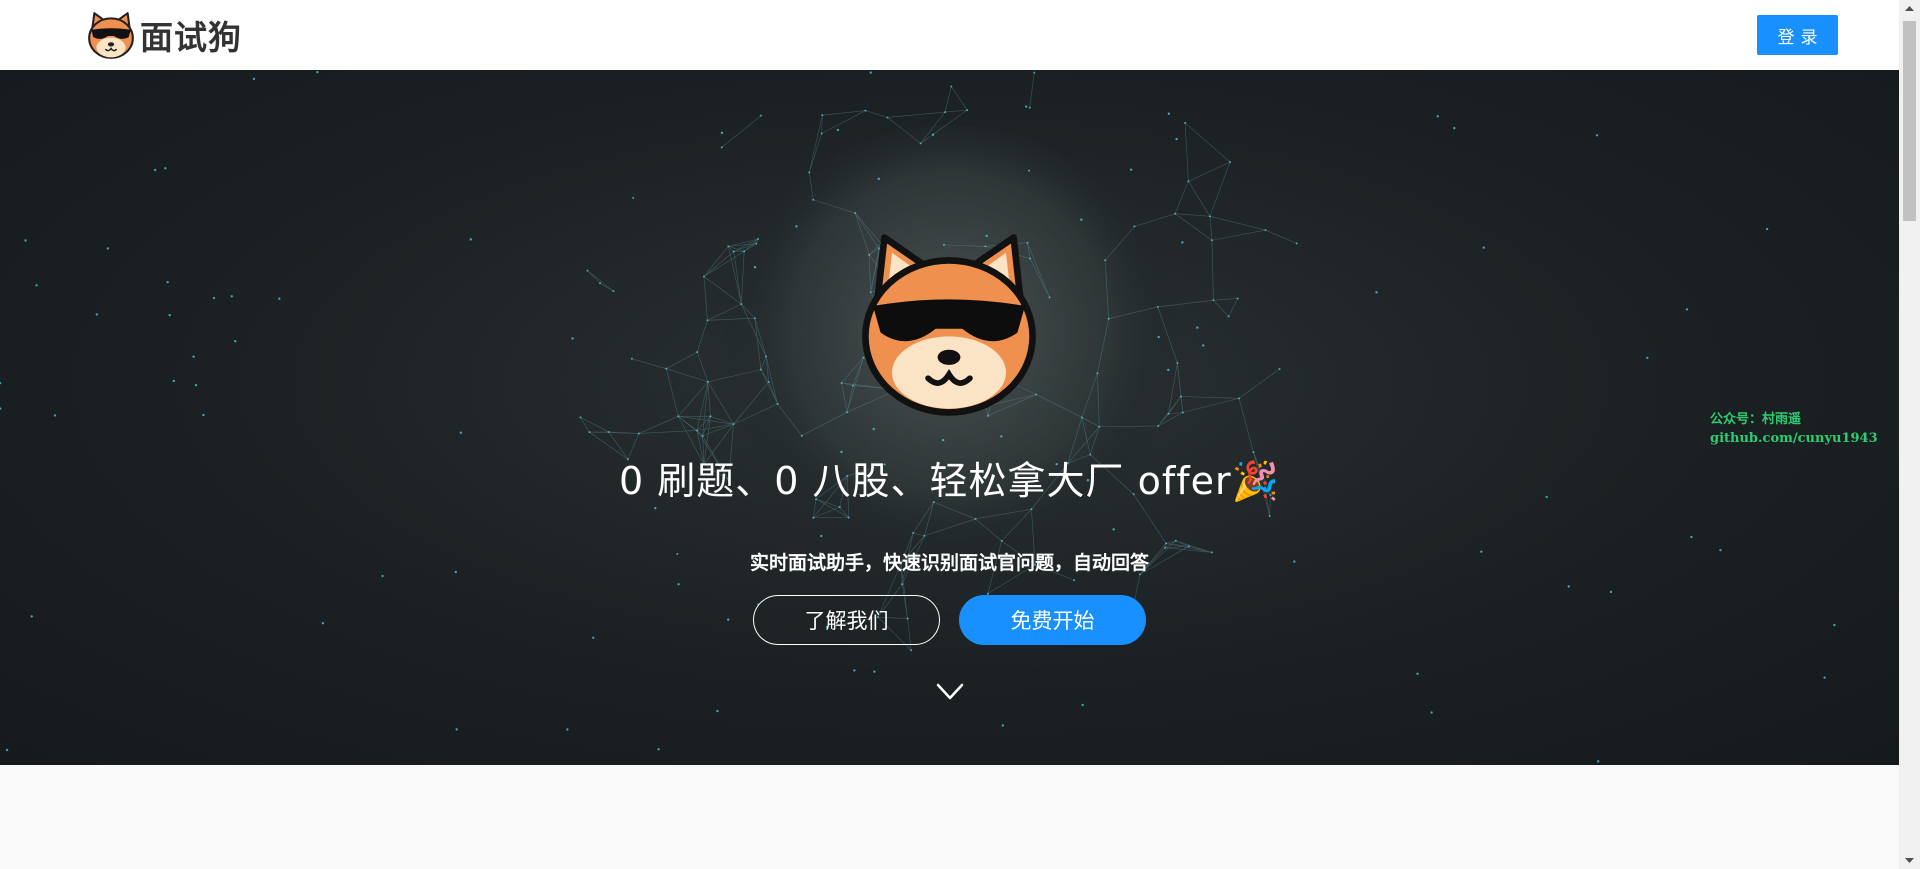 Image resolution: width=1920 pixels, height=869 pixels. What do you see at coordinates (1909, 860) in the screenshot?
I see `scroll-down-arrow-icon` at bounding box center [1909, 860].